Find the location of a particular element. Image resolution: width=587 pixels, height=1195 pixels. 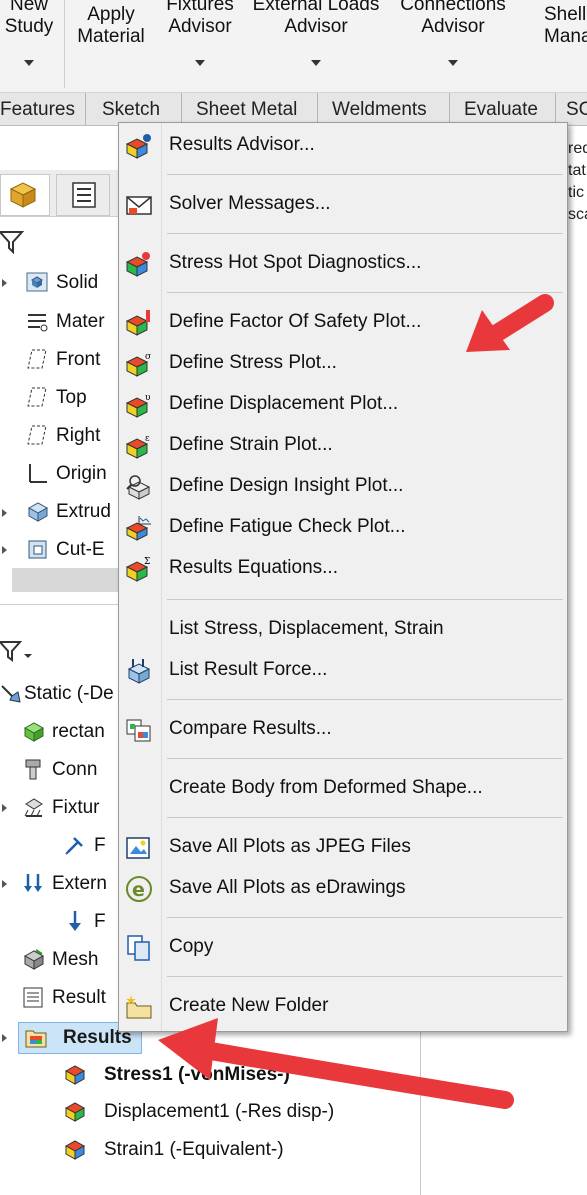

external-loads-advisor-button: External Loads Advisor is located at coordinates (316, 33).